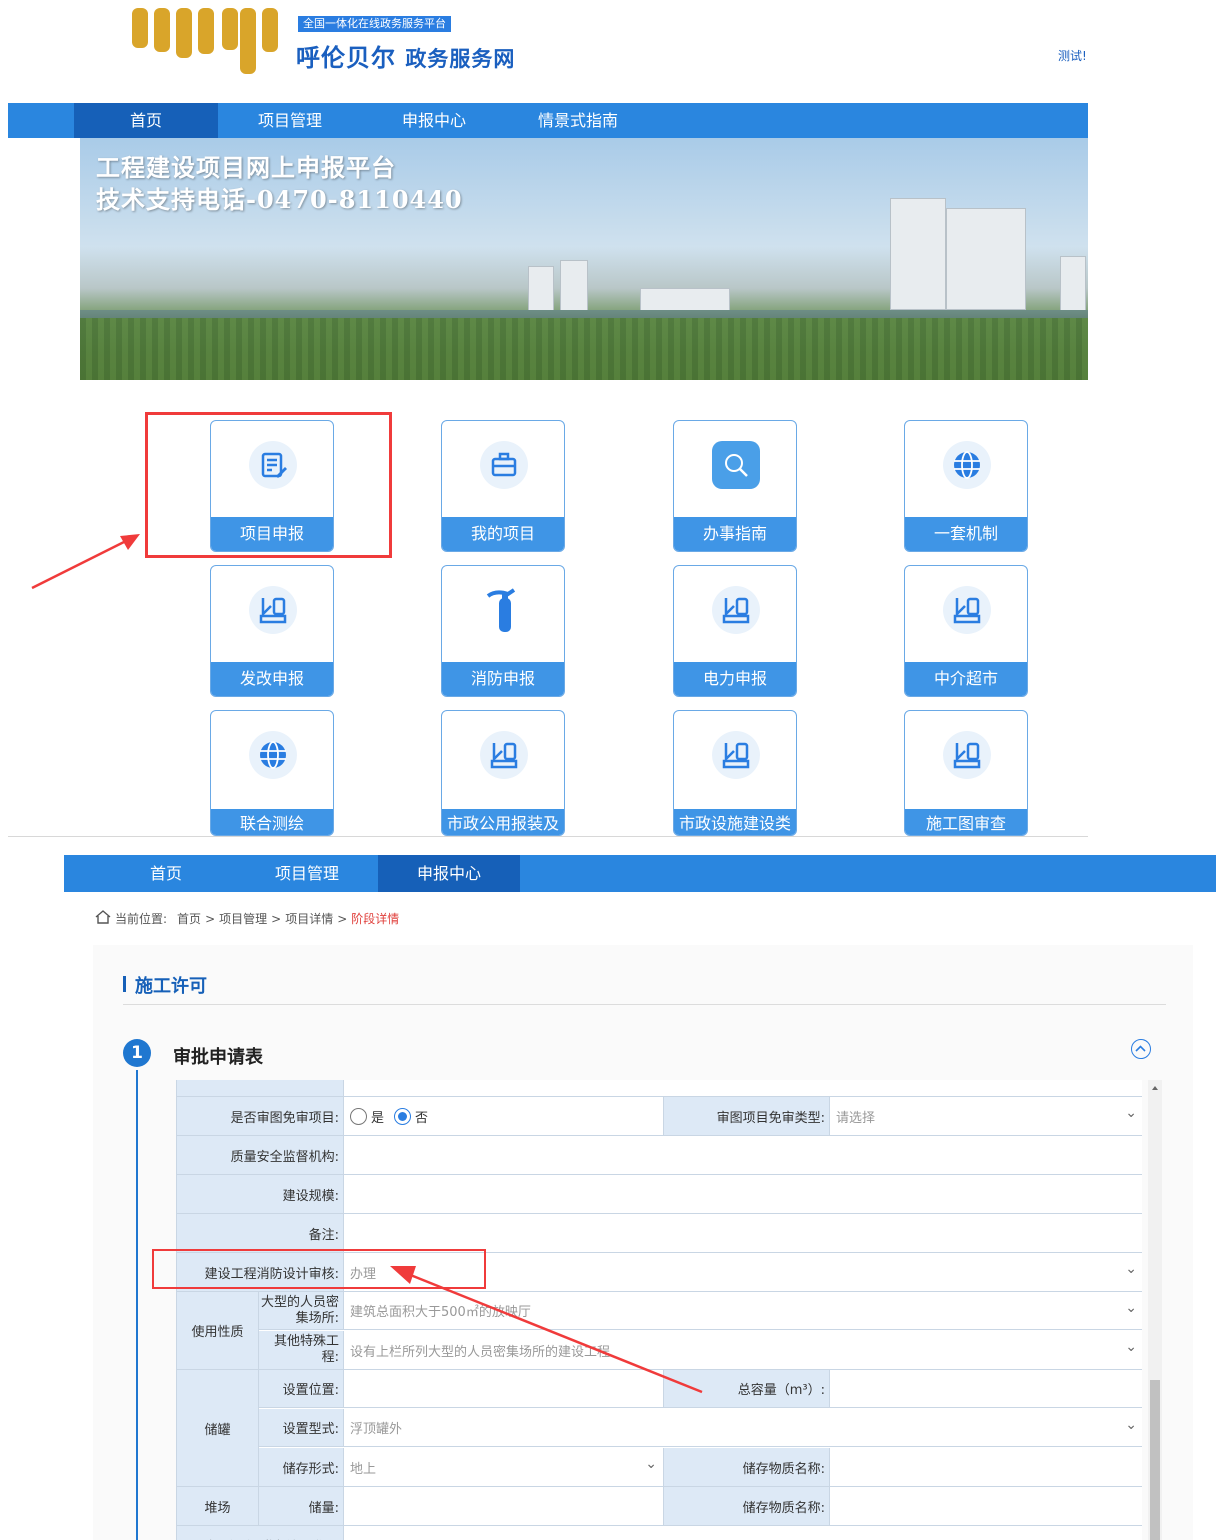 This screenshot has height=1540, width=1216. What do you see at coordinates (346, 57) in the screenshot?
I see `site-title-city: 呼伦贝尔` at bounding box center [346, 57].